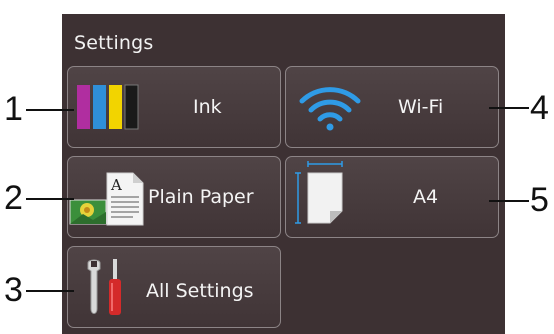 This screenshot has width=554, height=334. What do you see at coordinates (108, 107) in the screenshot?
I see `ink-cartridges-icon` at bounding box center [108, 107].